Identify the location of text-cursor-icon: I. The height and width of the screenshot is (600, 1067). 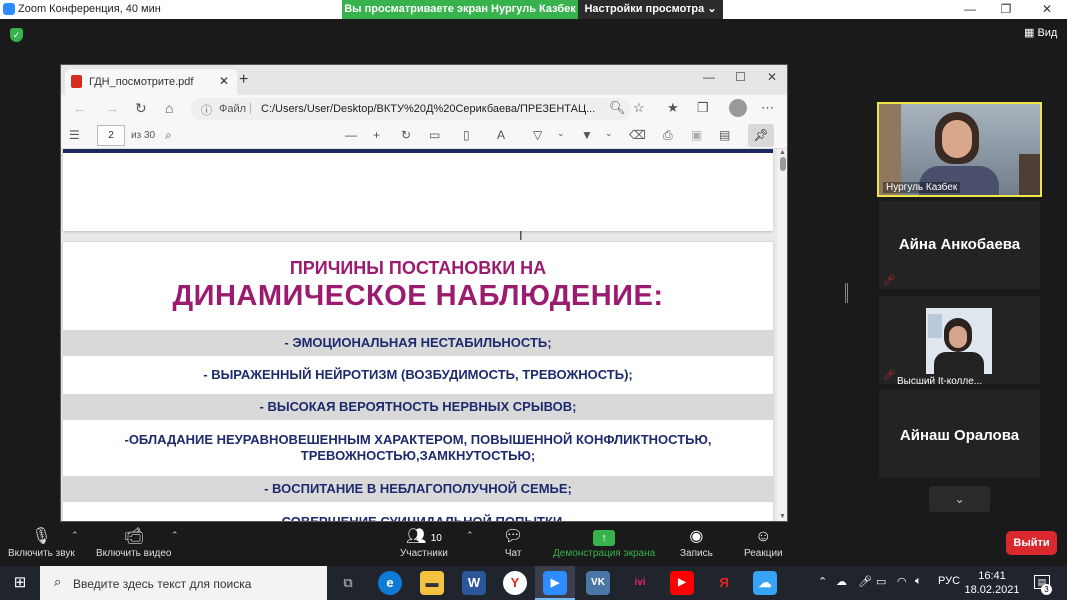
(521, 235).